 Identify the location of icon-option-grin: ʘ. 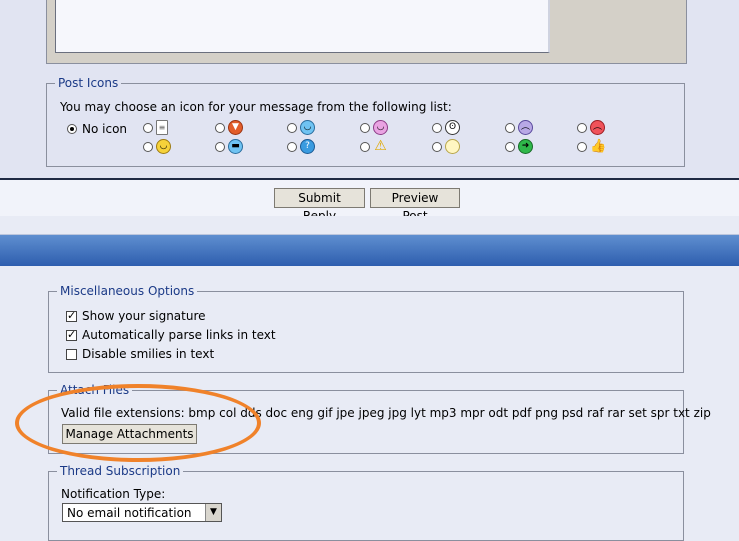
(446, 127).